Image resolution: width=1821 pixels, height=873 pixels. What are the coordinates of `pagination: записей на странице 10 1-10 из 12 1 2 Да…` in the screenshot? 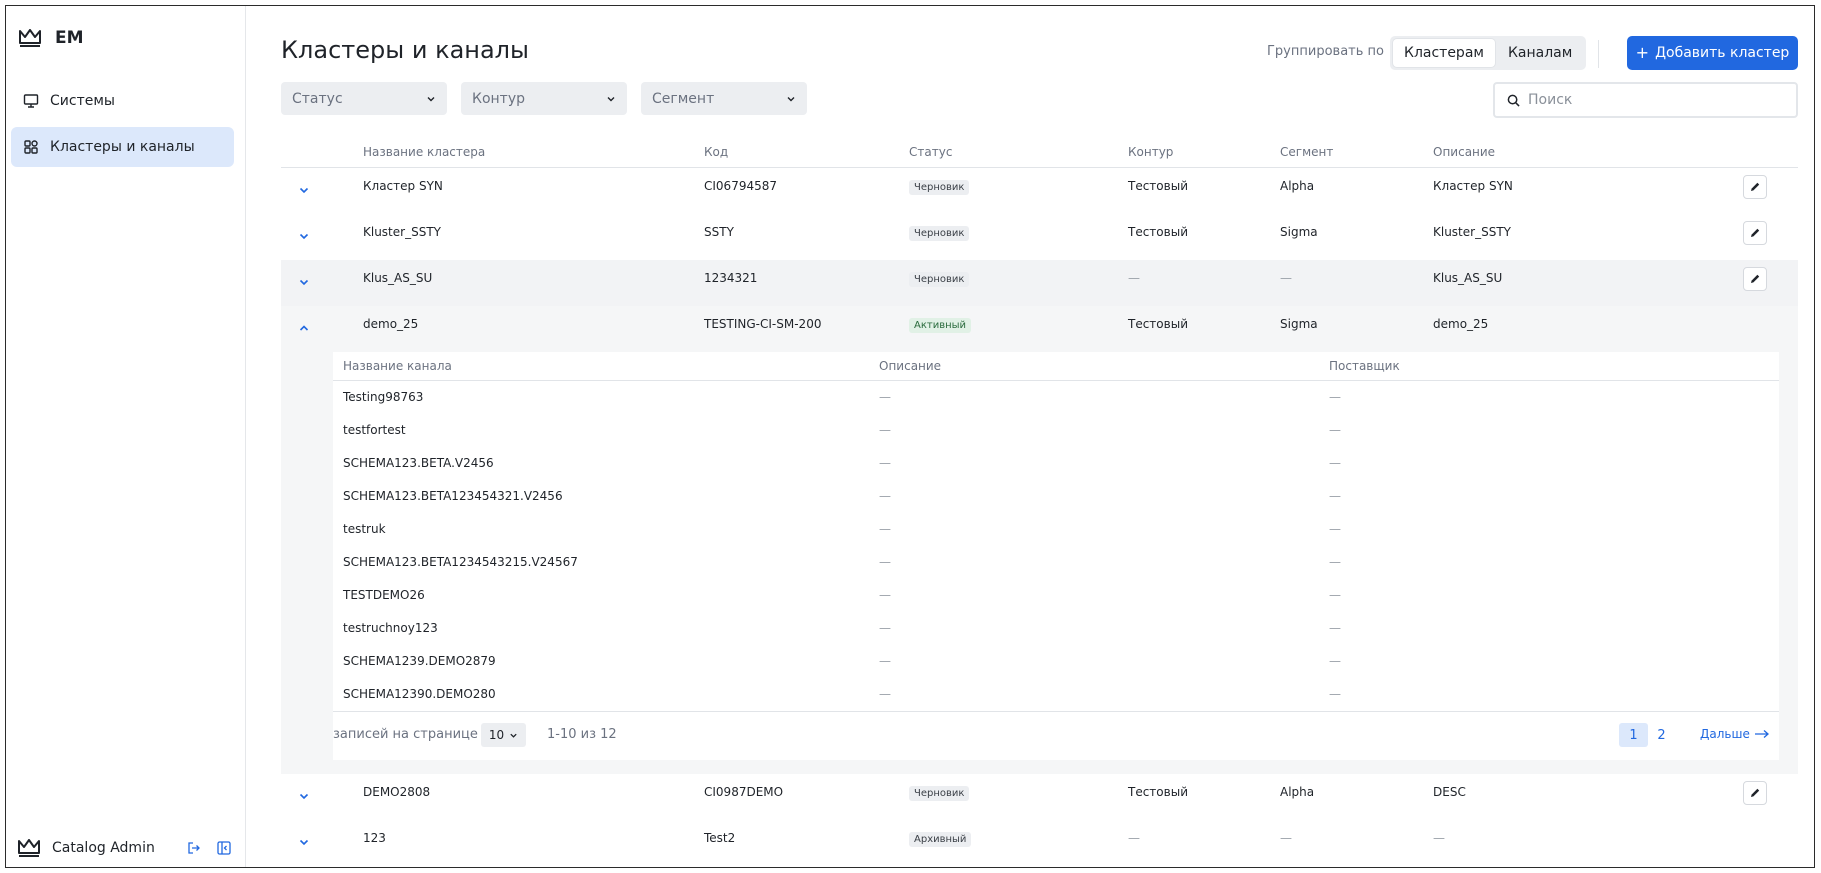 It's located at (1056, 735).